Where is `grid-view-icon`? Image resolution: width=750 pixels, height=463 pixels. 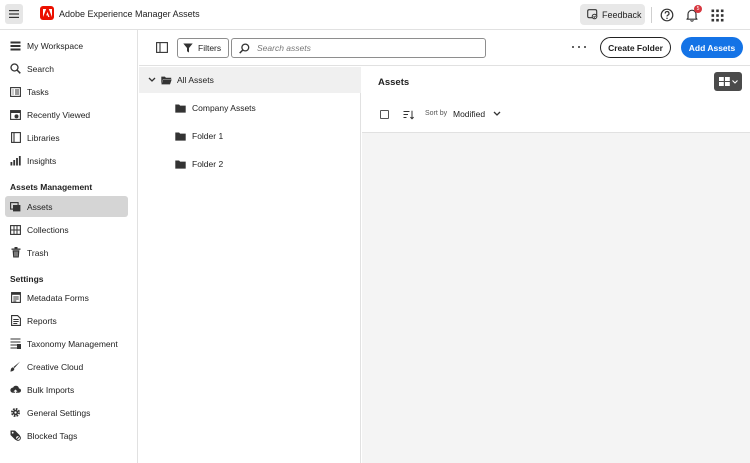
grid-view-icon is located at coordinates (724, 81).